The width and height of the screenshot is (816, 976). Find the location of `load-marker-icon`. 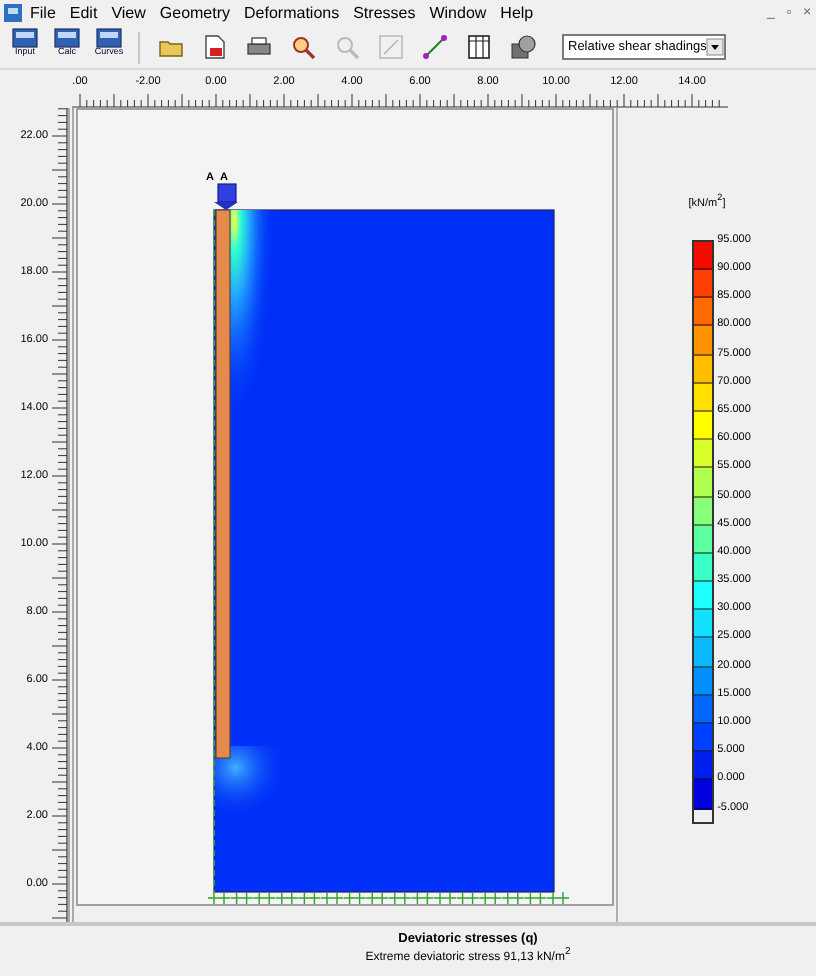

load-marker-icon is located at coordinates (226, 196).